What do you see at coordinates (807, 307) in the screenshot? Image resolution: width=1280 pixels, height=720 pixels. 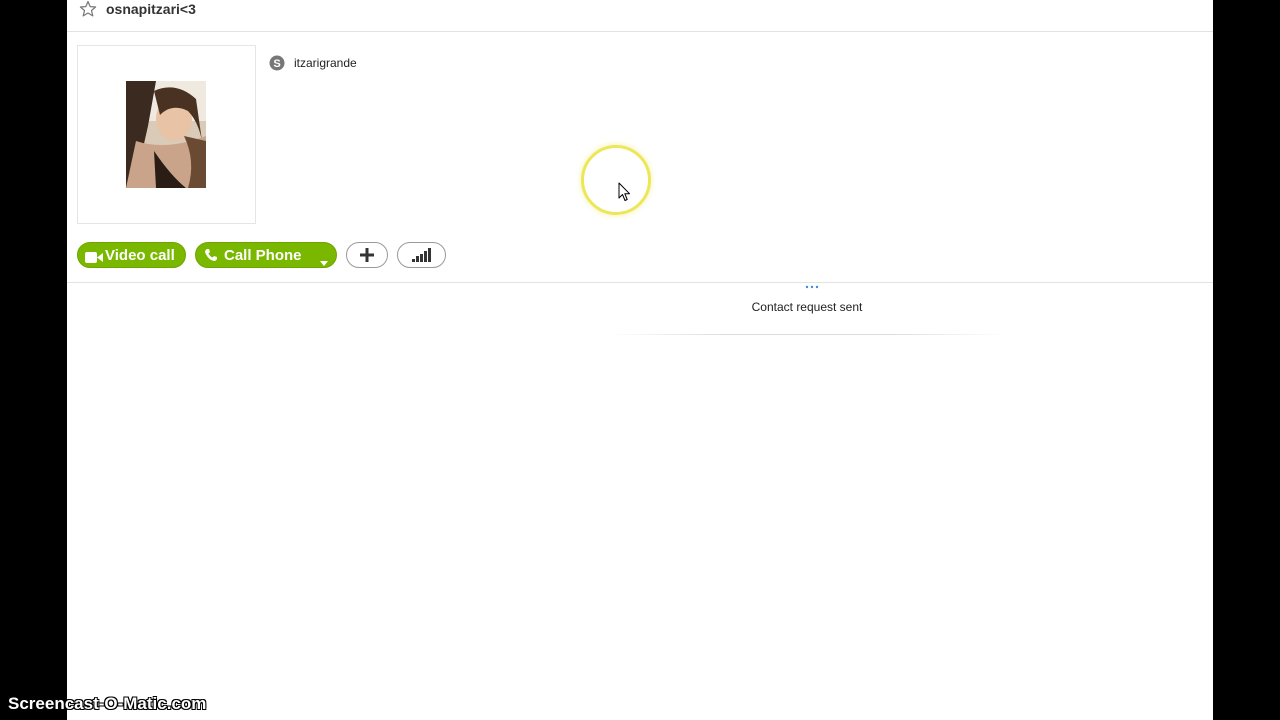 I see `status-message: Contact request sent` at bounding box center [807, 307].